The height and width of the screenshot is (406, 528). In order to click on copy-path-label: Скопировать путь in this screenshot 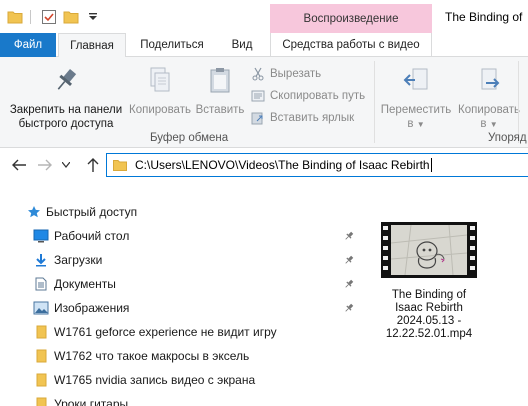, I will do `click(318, 96)`.